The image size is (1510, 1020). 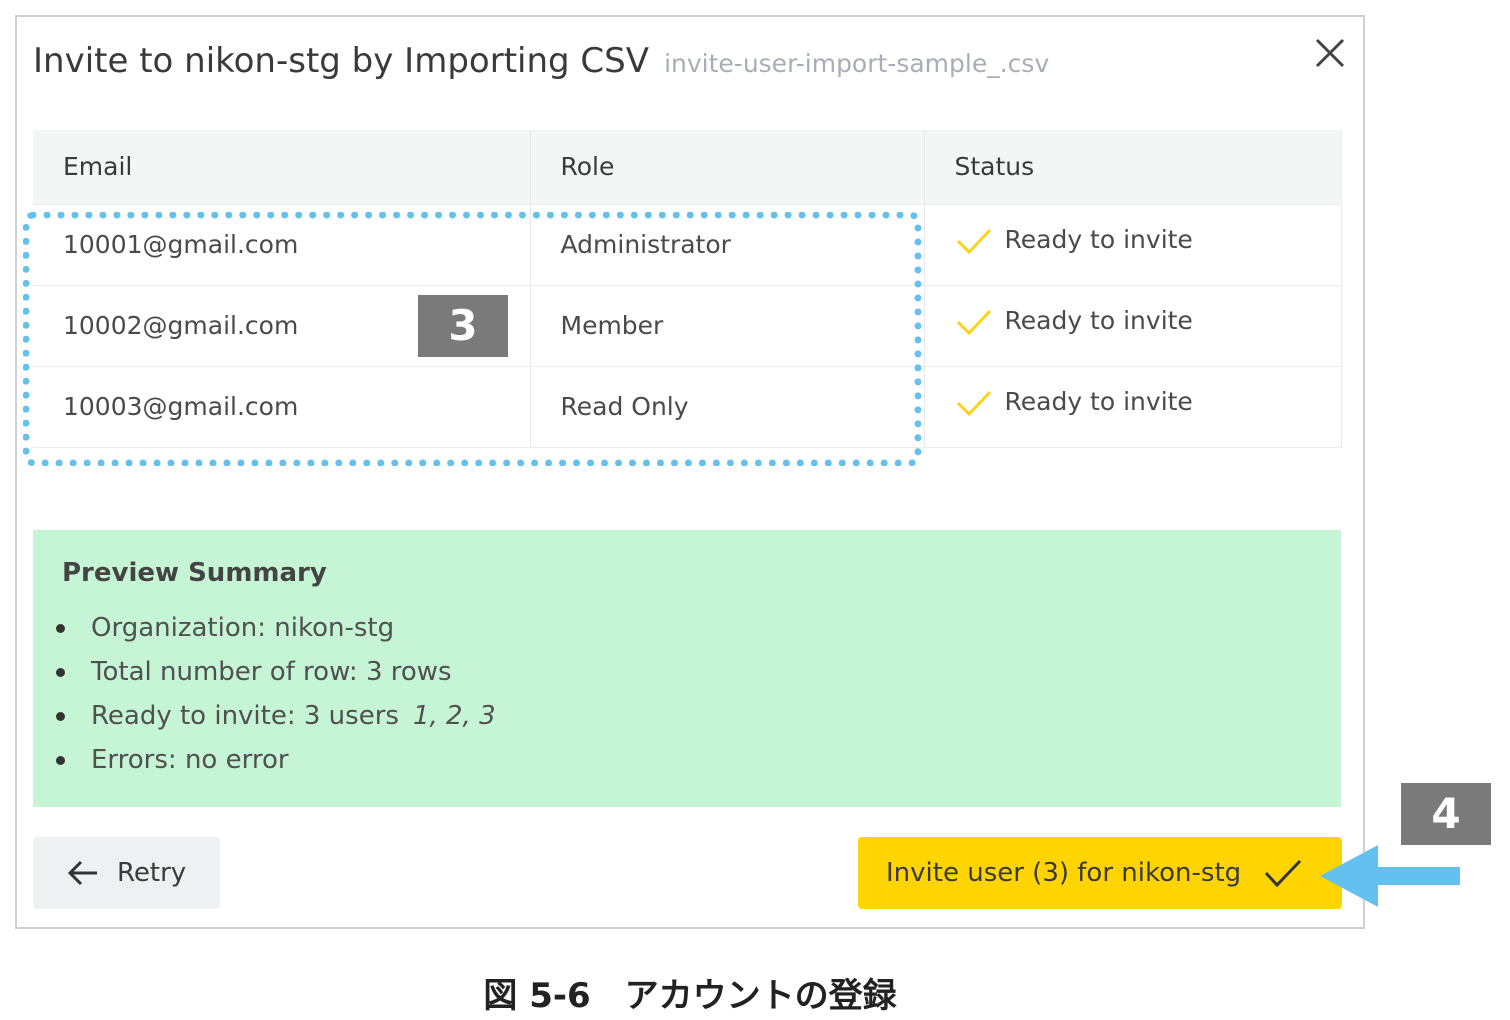 I want to click on table-row: 10002@gmail.com Member Ready to invite, so click(x=687, y=326).